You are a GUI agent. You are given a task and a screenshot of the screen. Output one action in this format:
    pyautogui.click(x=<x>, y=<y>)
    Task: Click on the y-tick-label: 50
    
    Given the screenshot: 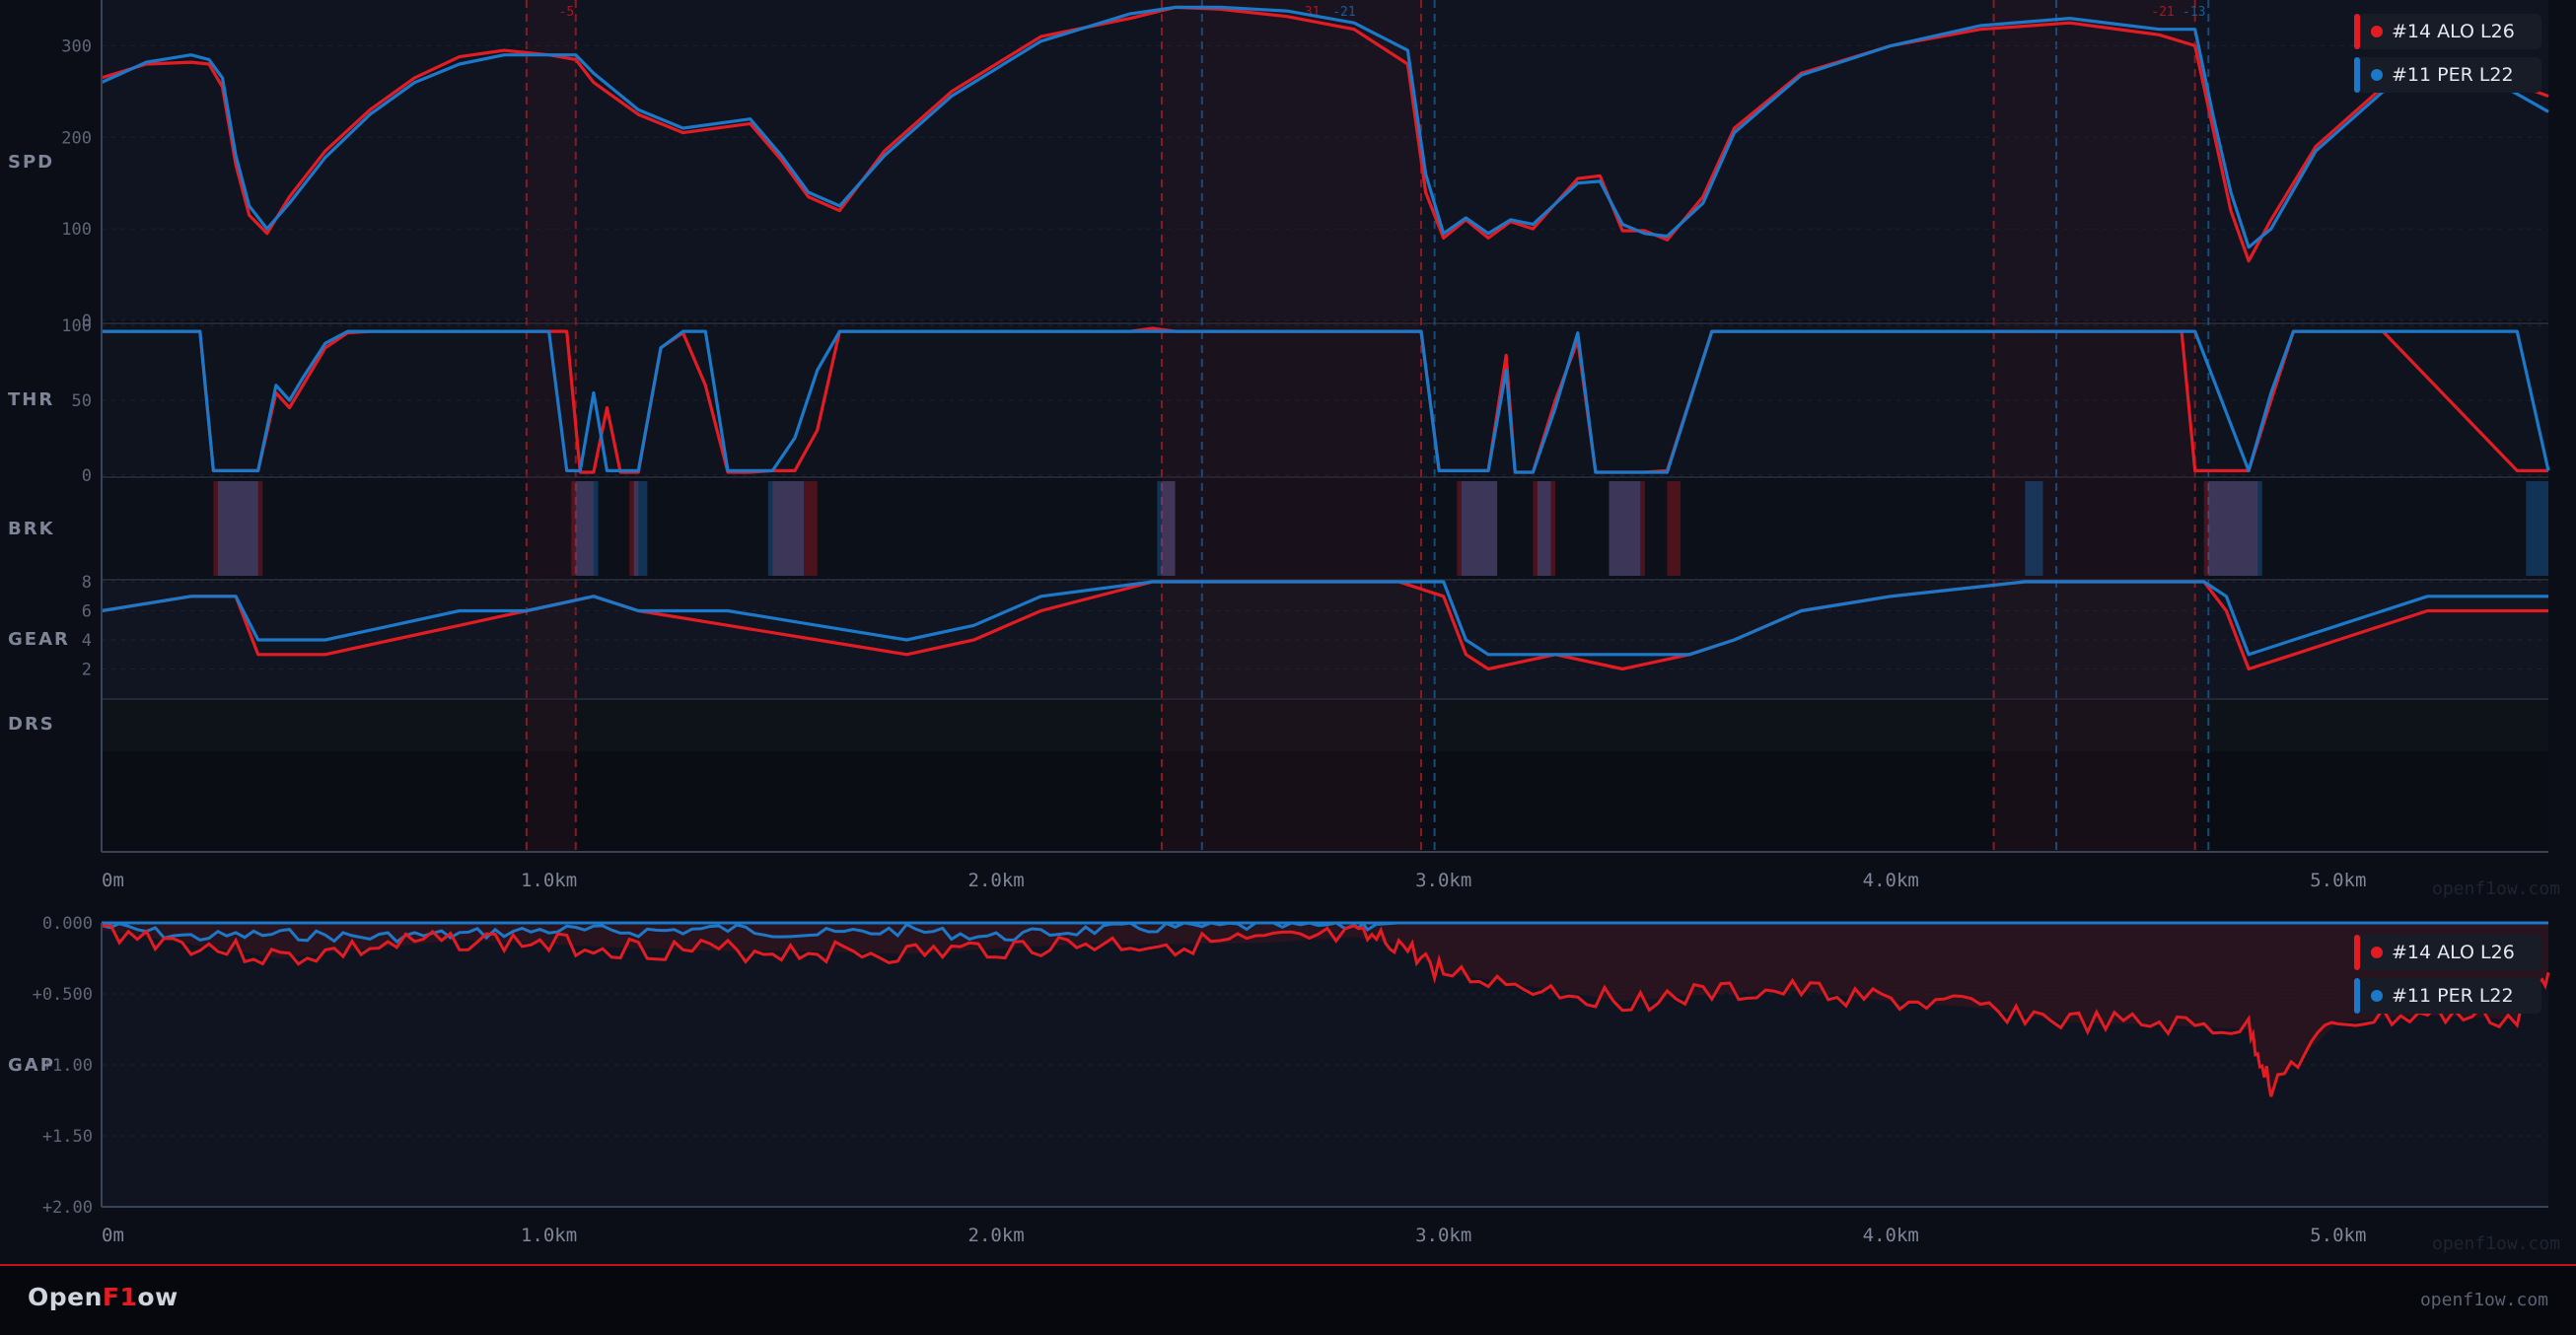 What is the action you would take?
    pyautogui.click(x=82, y=401)
    